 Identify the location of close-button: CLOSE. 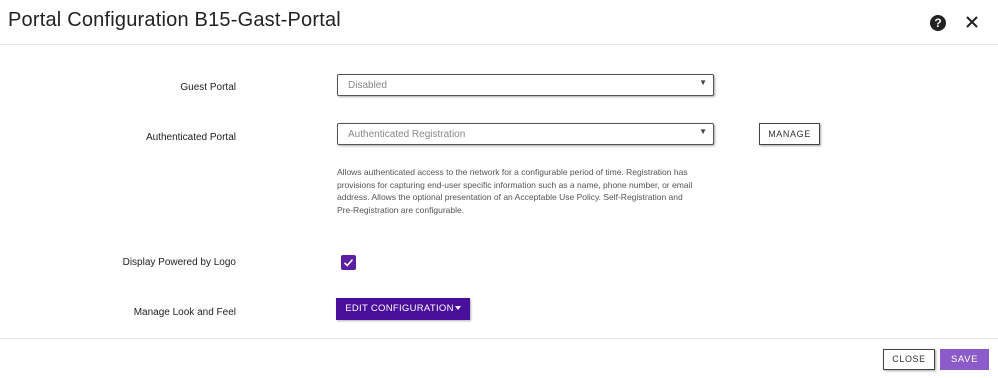
(909, 359).